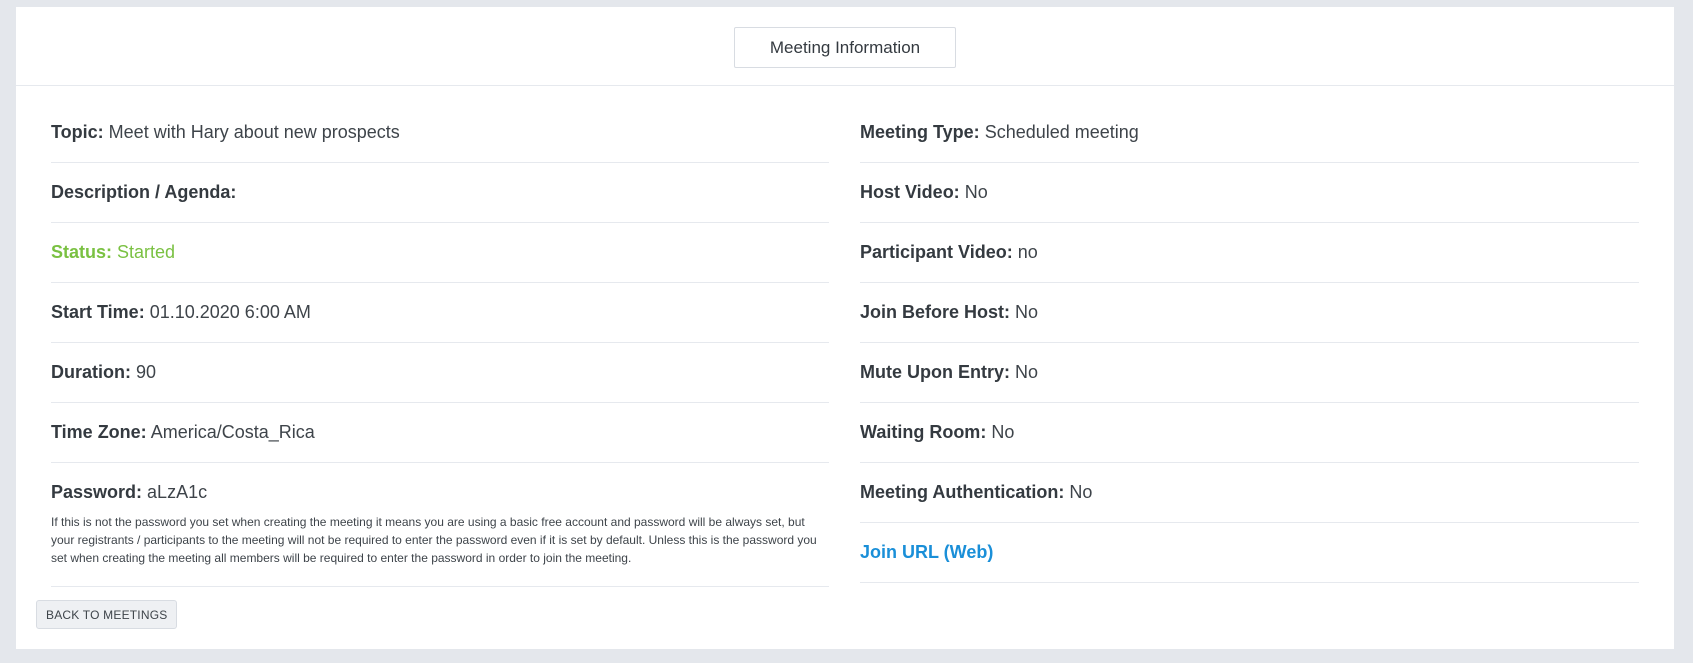  Describe the element at coordinates (1081, 492) in the screenshot. I see `meeting-authentication-value: No` at that location.